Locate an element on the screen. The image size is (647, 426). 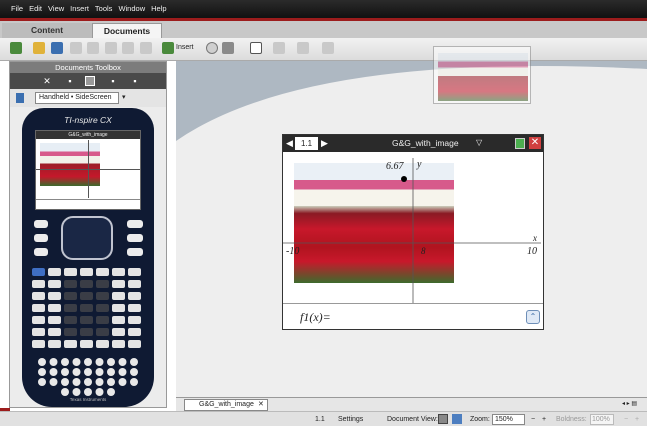
menu-insert: Insert is located at coordinates (79, 8).